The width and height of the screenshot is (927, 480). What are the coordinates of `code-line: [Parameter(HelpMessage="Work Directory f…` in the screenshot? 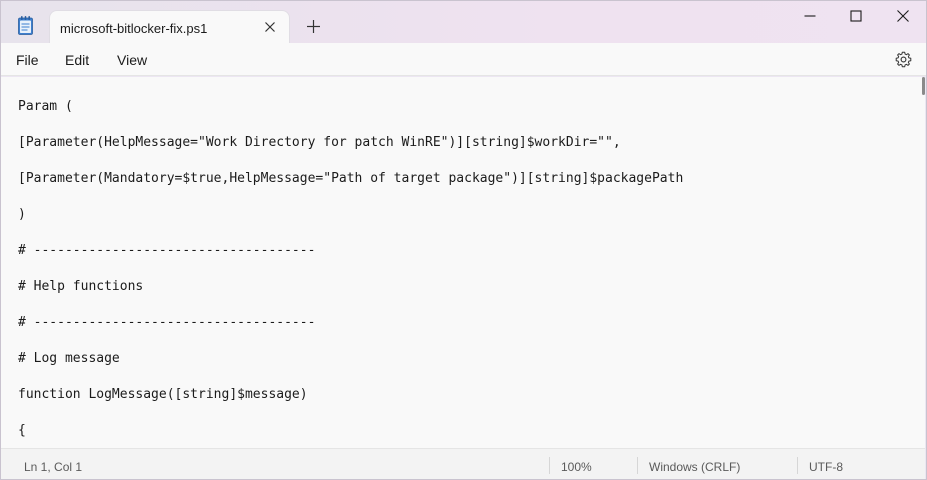 It's located at (319, 142).